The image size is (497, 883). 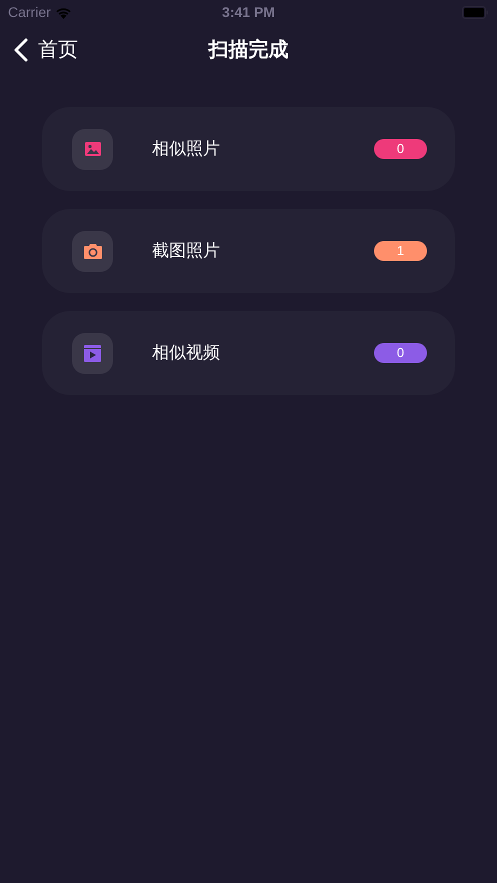 I want to click on result-card: 相似视频 0, so click(x=248, y=353).